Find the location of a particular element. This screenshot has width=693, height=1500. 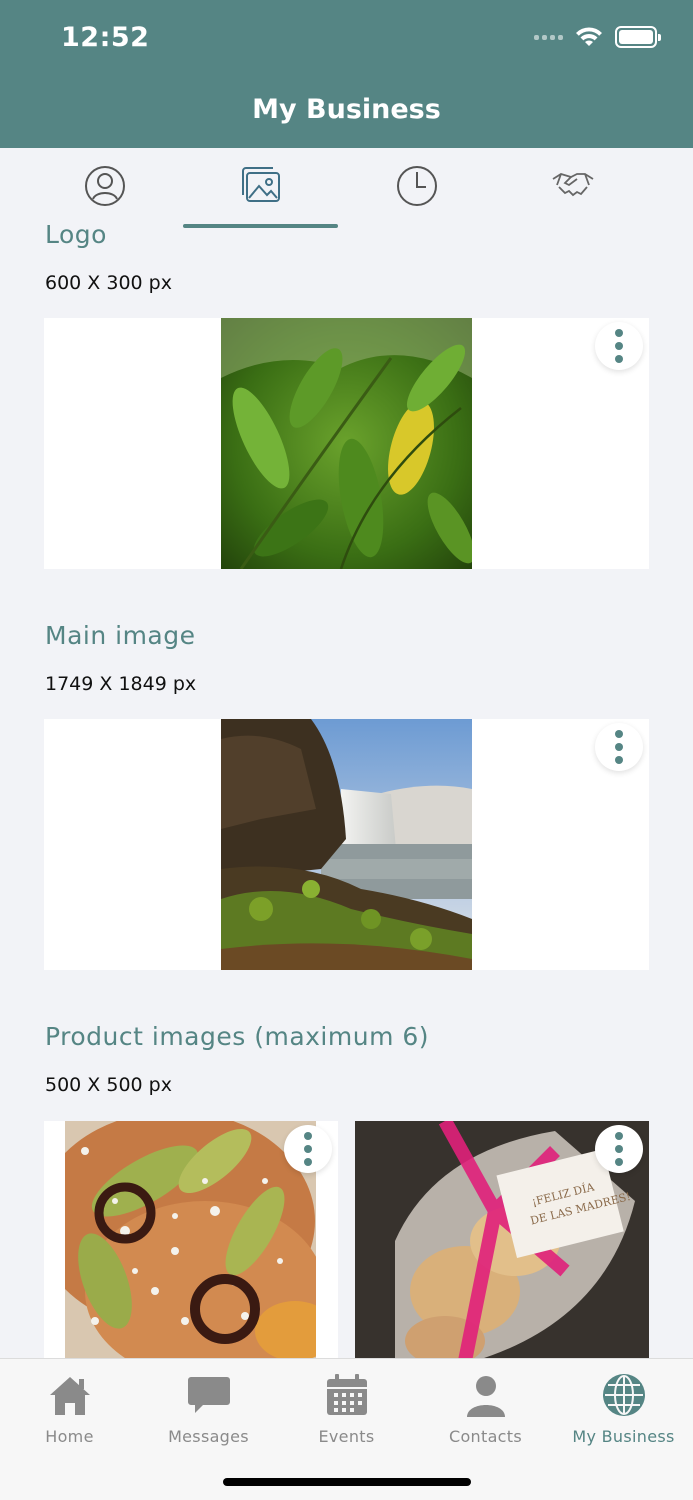

home-icon is located at coordinates (69, 1396).